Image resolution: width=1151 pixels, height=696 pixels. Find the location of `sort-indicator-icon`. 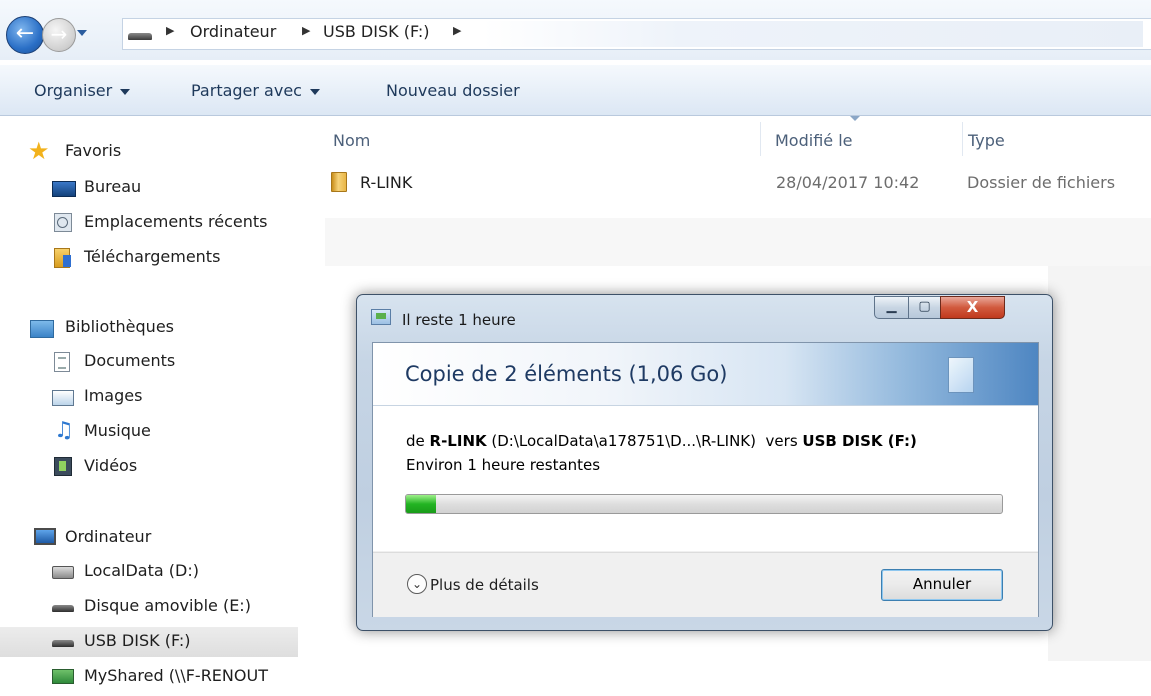

sort-indicator-icon is located at coordinates (855, 118).